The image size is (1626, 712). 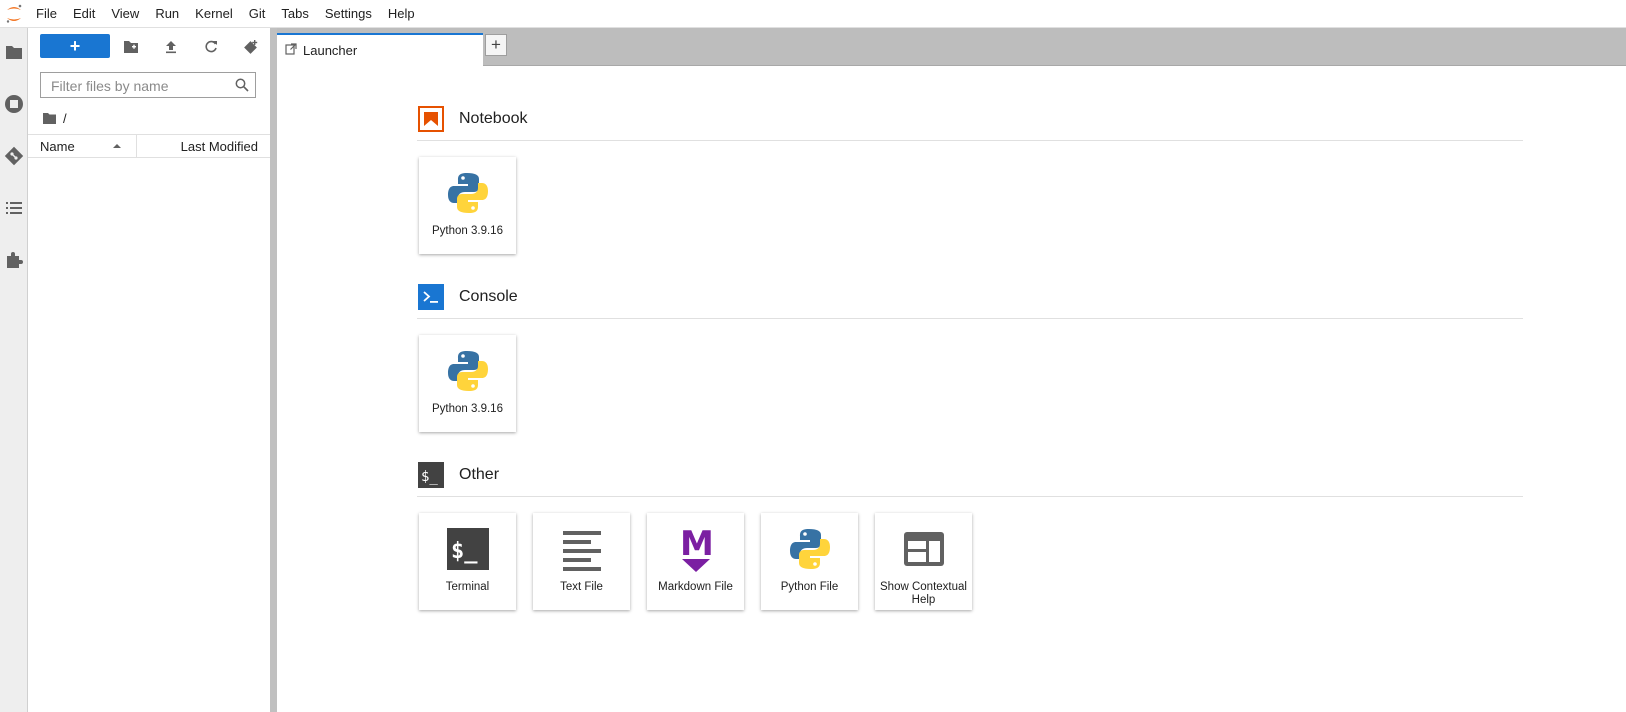 I want to click on section-title: Notebook, so click(x=493, y=118).